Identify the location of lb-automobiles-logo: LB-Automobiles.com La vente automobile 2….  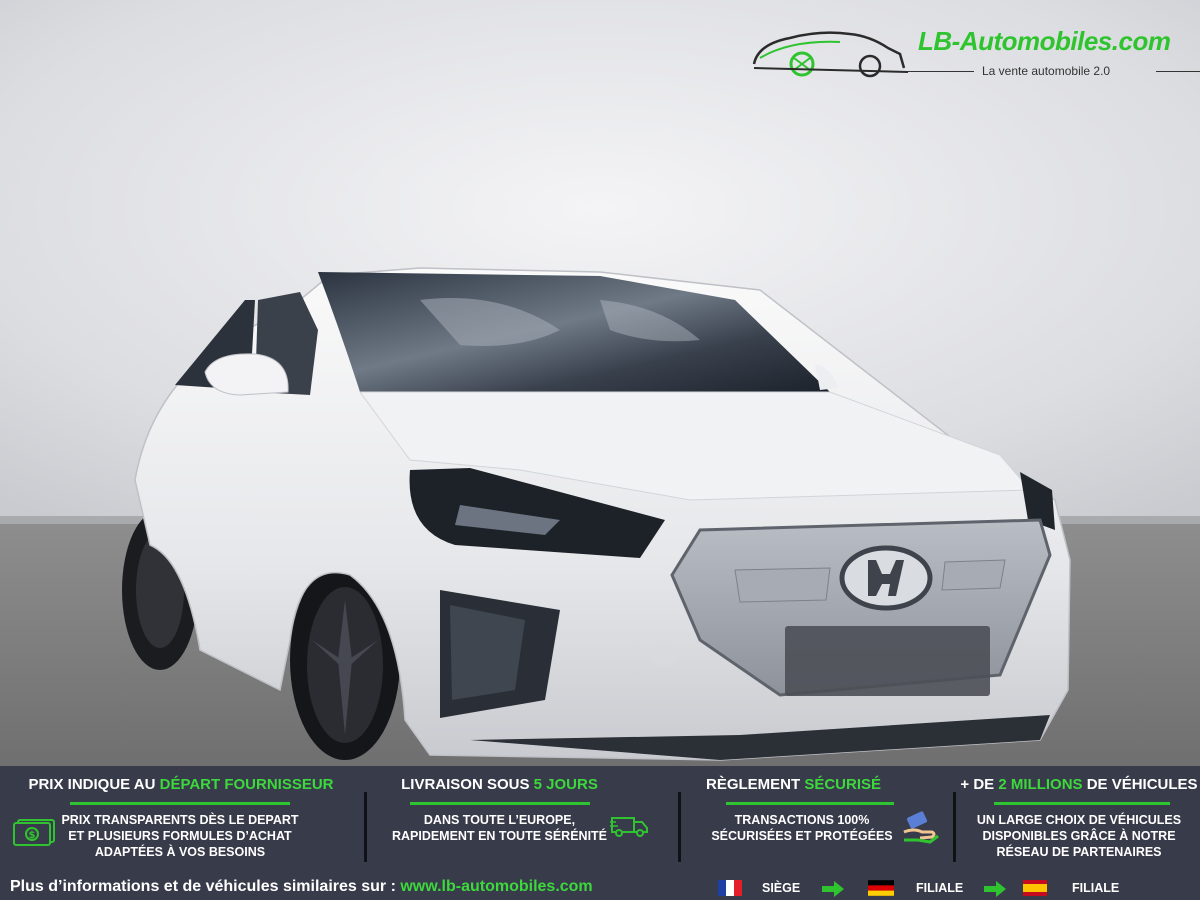
(975, 52).